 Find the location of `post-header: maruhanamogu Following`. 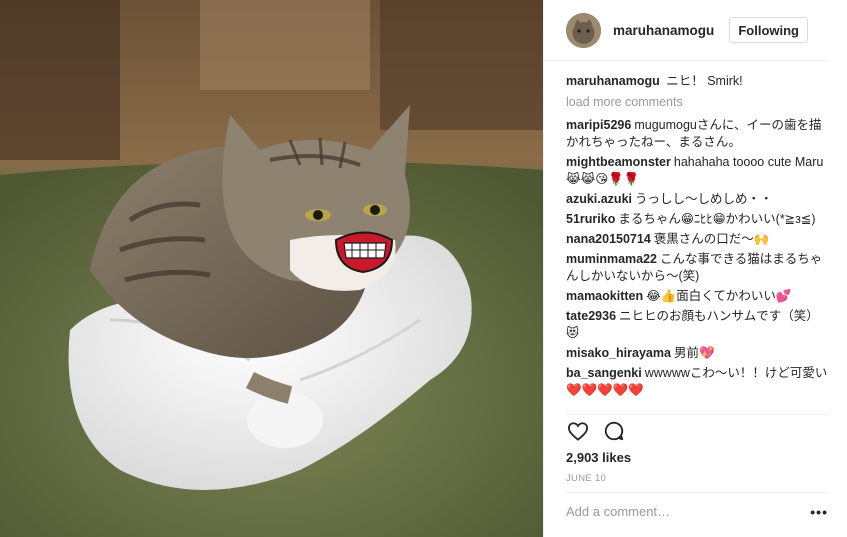

post-header: maruhanamogu Following is located at coordinates (686, 30).